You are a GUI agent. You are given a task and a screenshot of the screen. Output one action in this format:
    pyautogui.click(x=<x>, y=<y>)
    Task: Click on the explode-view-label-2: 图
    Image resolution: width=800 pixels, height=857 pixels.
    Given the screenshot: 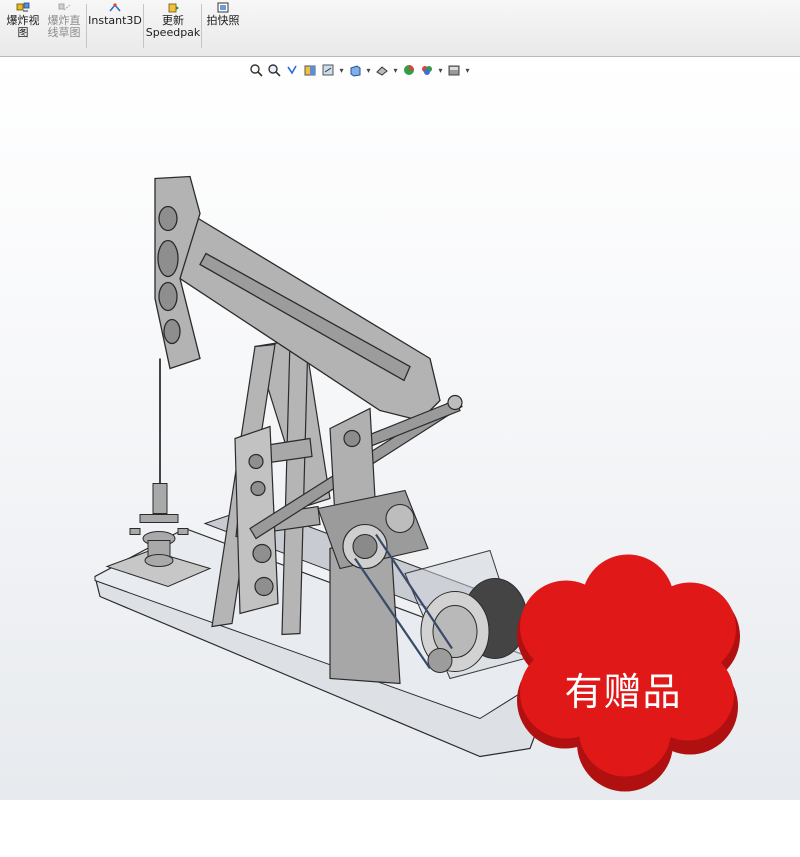 What is the action you would take?
    pyautogui.click(x=23, y=32)
    